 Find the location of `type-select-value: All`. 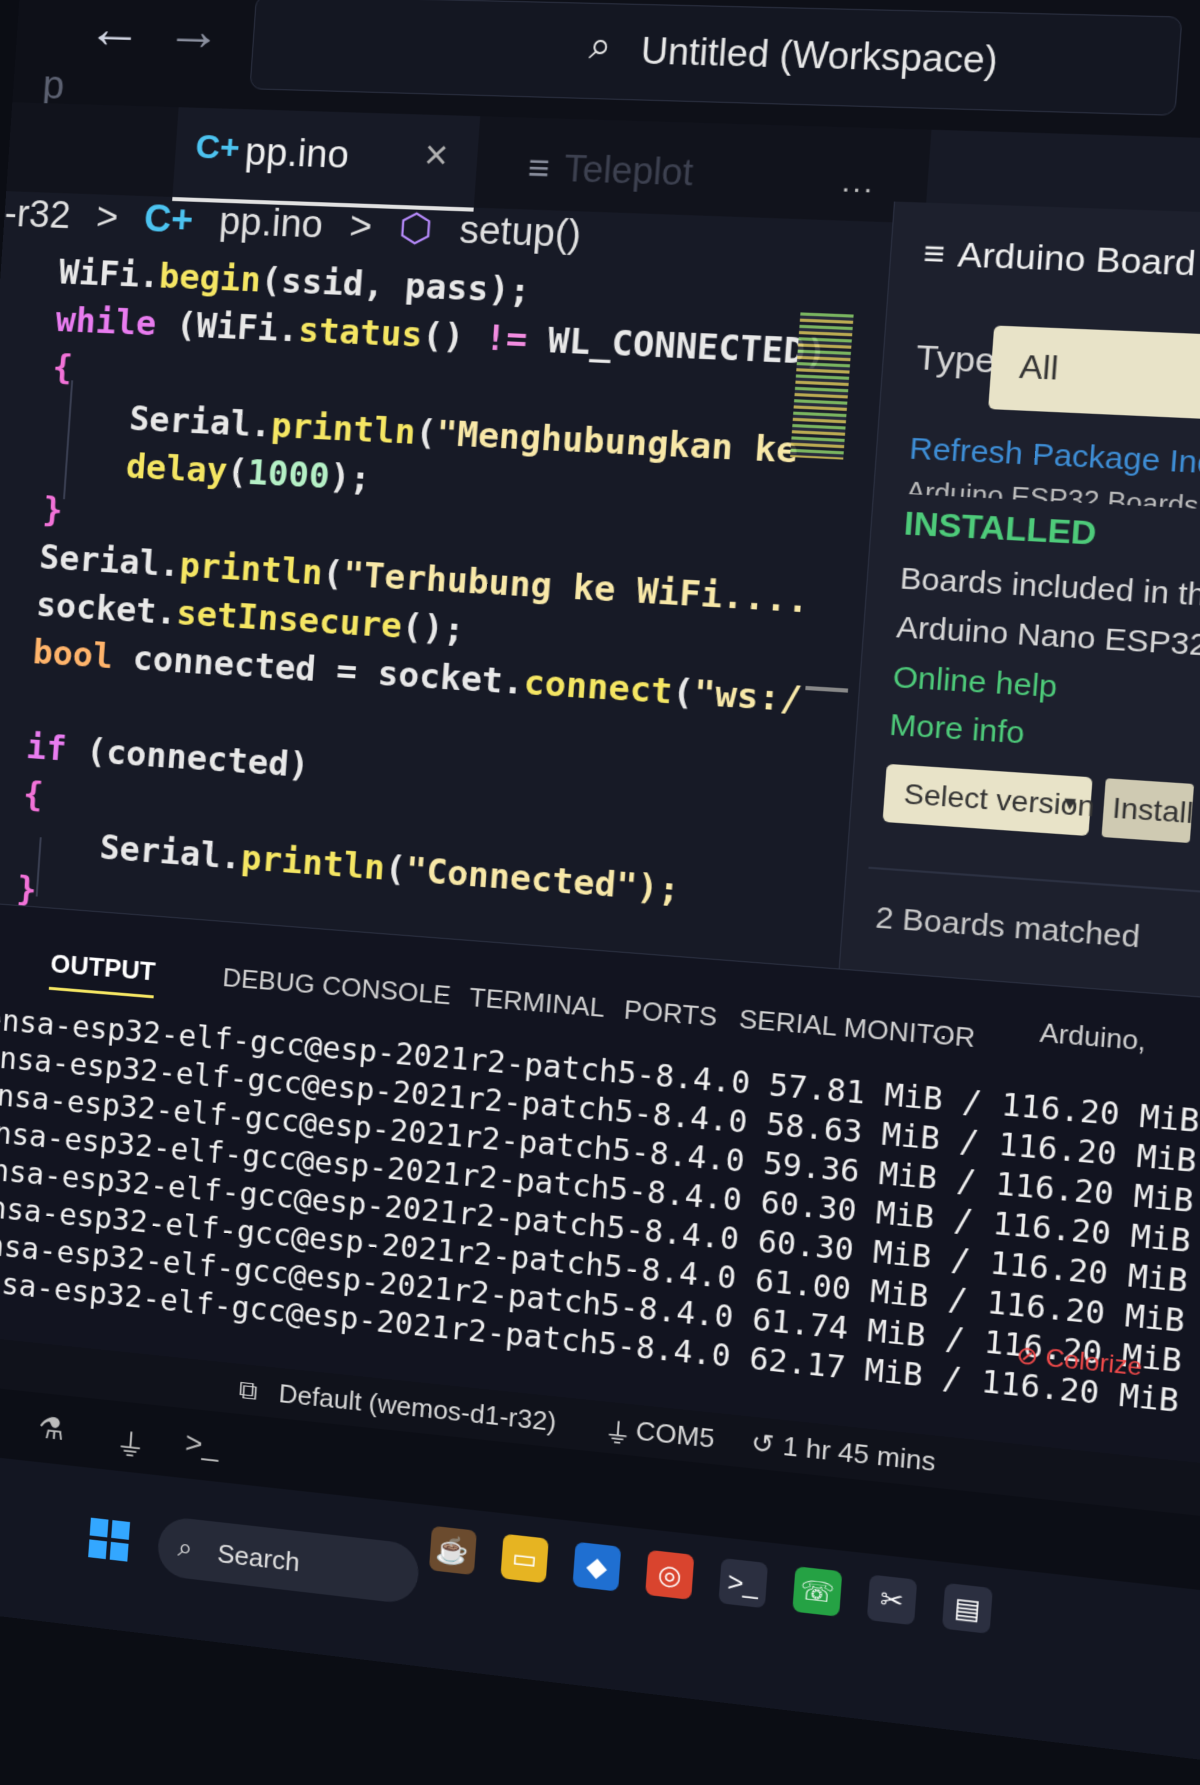

type-select-value: All is located at coordinates (1039, 367).